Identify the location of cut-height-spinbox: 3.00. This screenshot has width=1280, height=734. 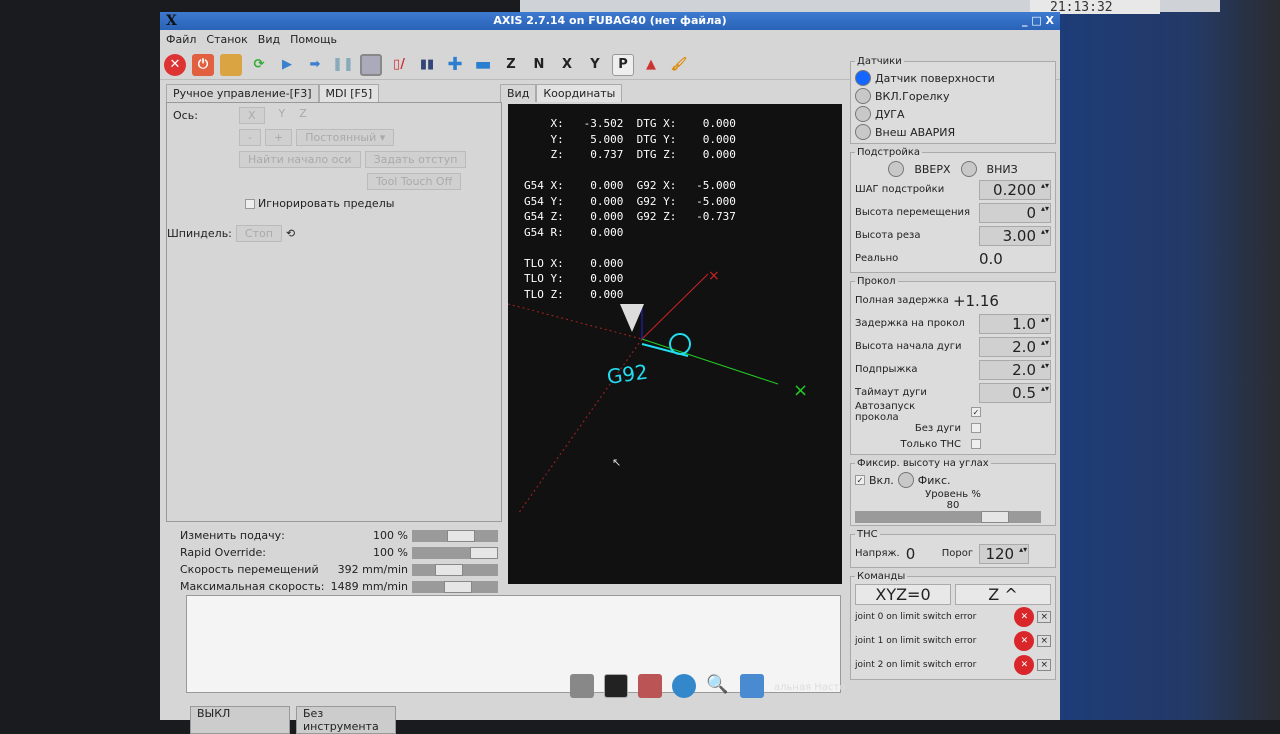
(1015, 235).